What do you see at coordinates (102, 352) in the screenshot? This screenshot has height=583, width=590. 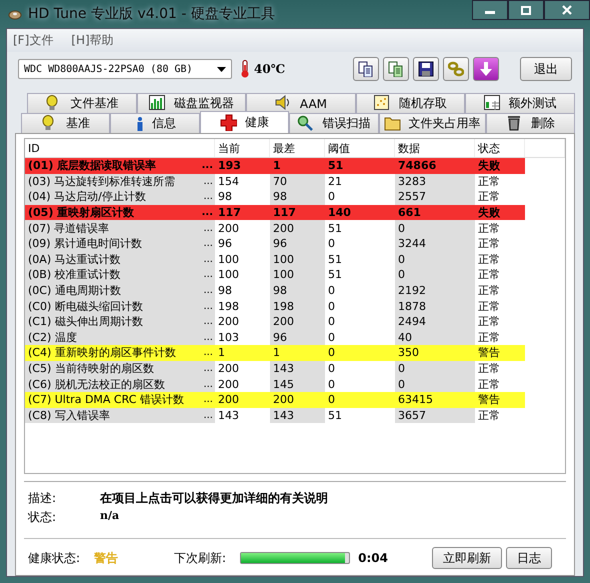 I see `table-cell: (C4) 重新映射的扇区事件计数` at bounding box center [102, 352].